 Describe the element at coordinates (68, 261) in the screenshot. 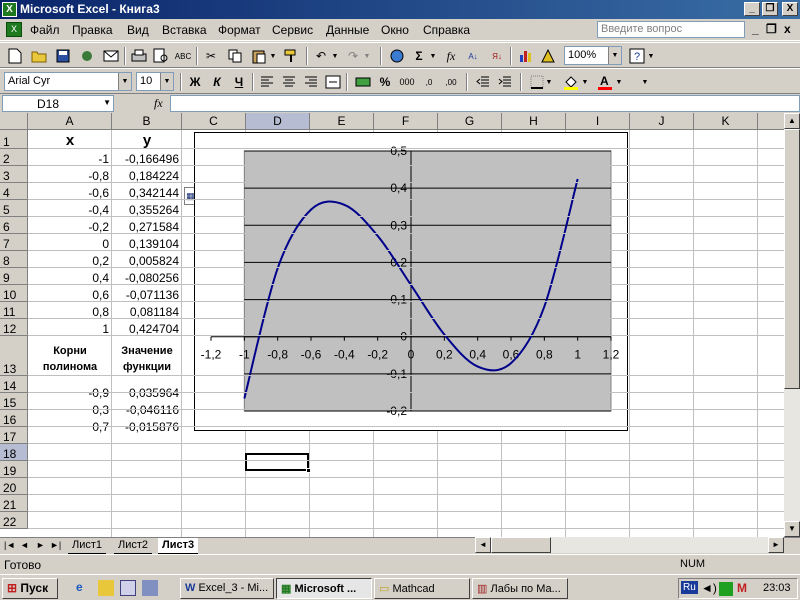

I see `cell-a8: 0,2` at that location.